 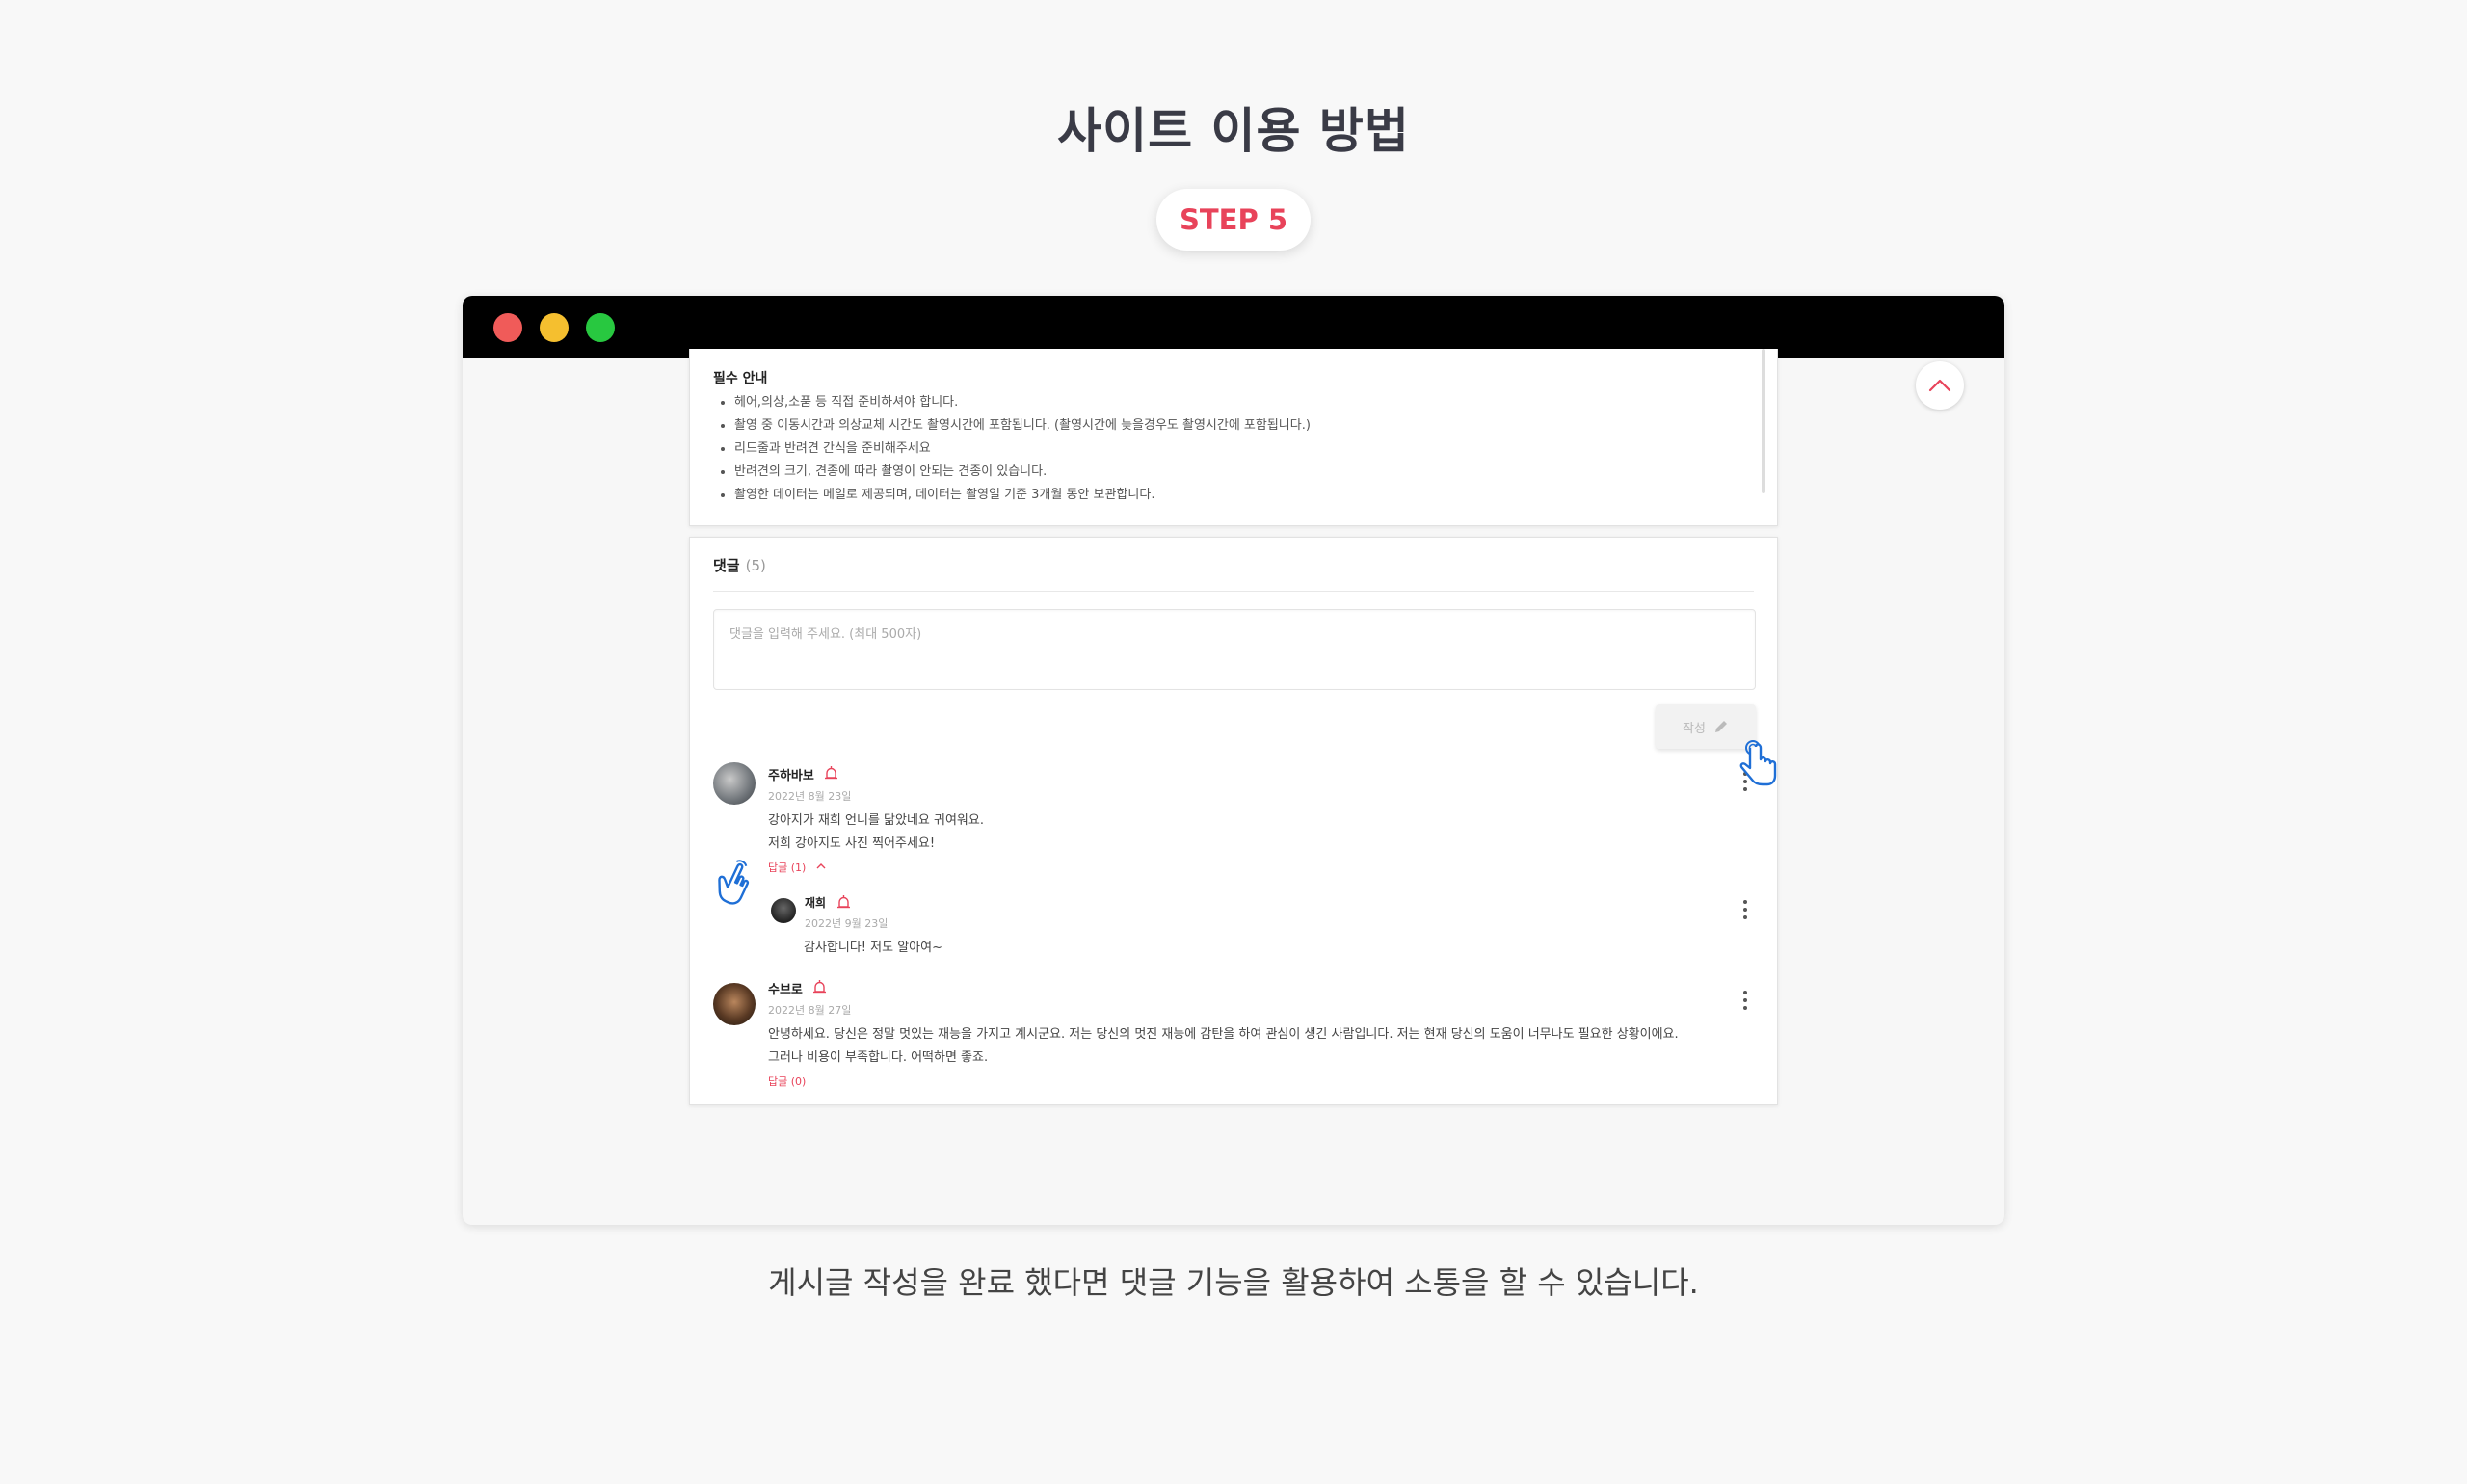 I want to click on close-window-dot, so click(x=507, y=327).